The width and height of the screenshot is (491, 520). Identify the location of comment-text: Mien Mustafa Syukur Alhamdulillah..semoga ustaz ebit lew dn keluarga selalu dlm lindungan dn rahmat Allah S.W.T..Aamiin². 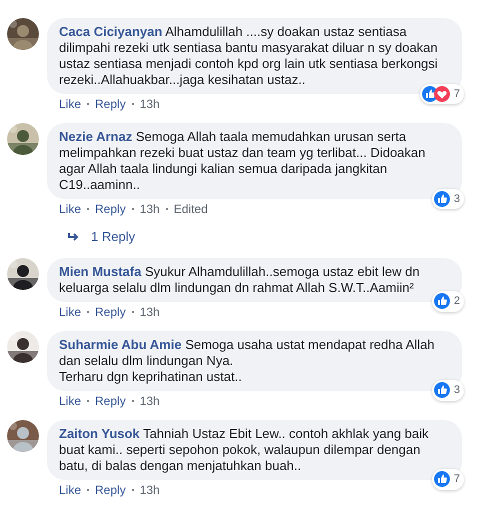
(239, 279).